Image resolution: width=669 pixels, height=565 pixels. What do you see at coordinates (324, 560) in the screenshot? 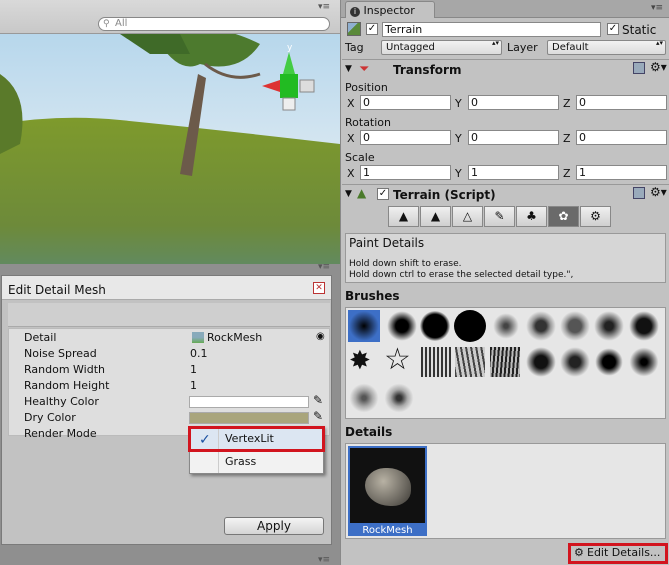
I see `lower-panel-menu-icon: ▾≡` at bounding box center [324, 560].